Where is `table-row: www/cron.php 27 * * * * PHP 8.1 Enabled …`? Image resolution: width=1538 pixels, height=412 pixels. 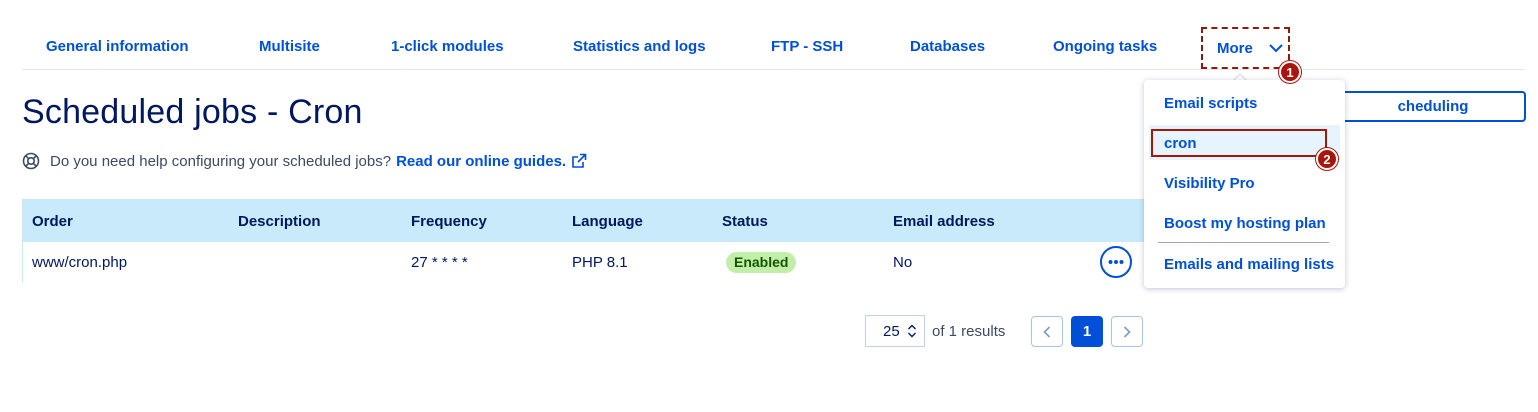
table-row: www/cron.php 27 * * * * PHP 8.1 Enabled … is located at coordinates (587, 262).